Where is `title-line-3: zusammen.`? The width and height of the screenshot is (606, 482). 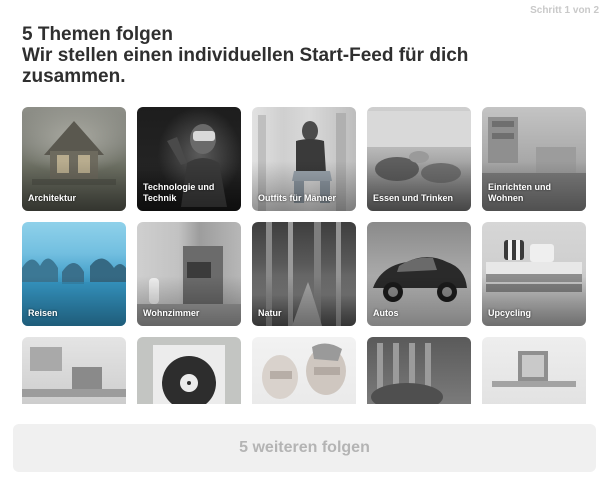
title-line-3: zusammen. is located at coordinates (74, 76).